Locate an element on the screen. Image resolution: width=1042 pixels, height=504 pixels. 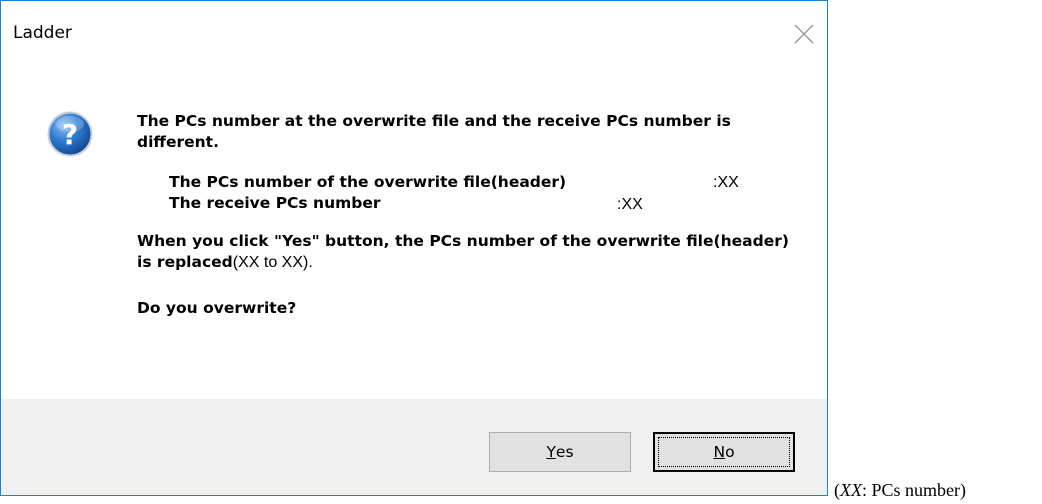
yes-button: Yes is located at coordinates (560, 452).